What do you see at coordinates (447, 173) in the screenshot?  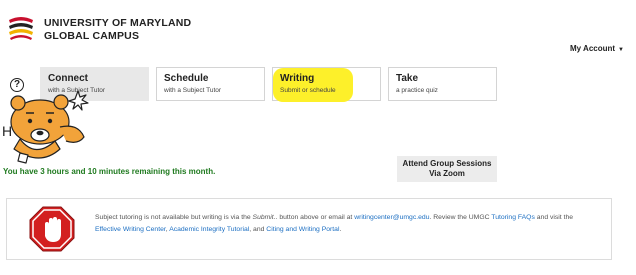 I see `group-sessions-line2: Via Zoom` at bounding box center [447, 173].